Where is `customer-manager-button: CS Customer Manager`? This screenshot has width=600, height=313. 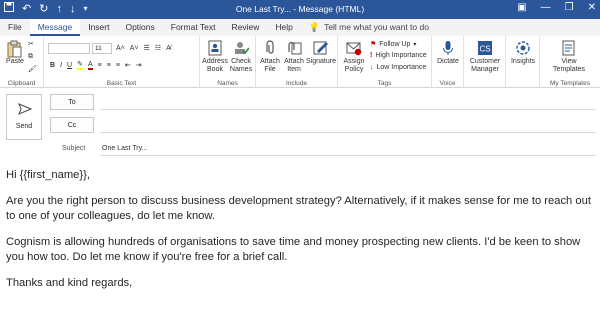
customer-manager-button: CS Customer Manager is located at coordinates (485, 57).